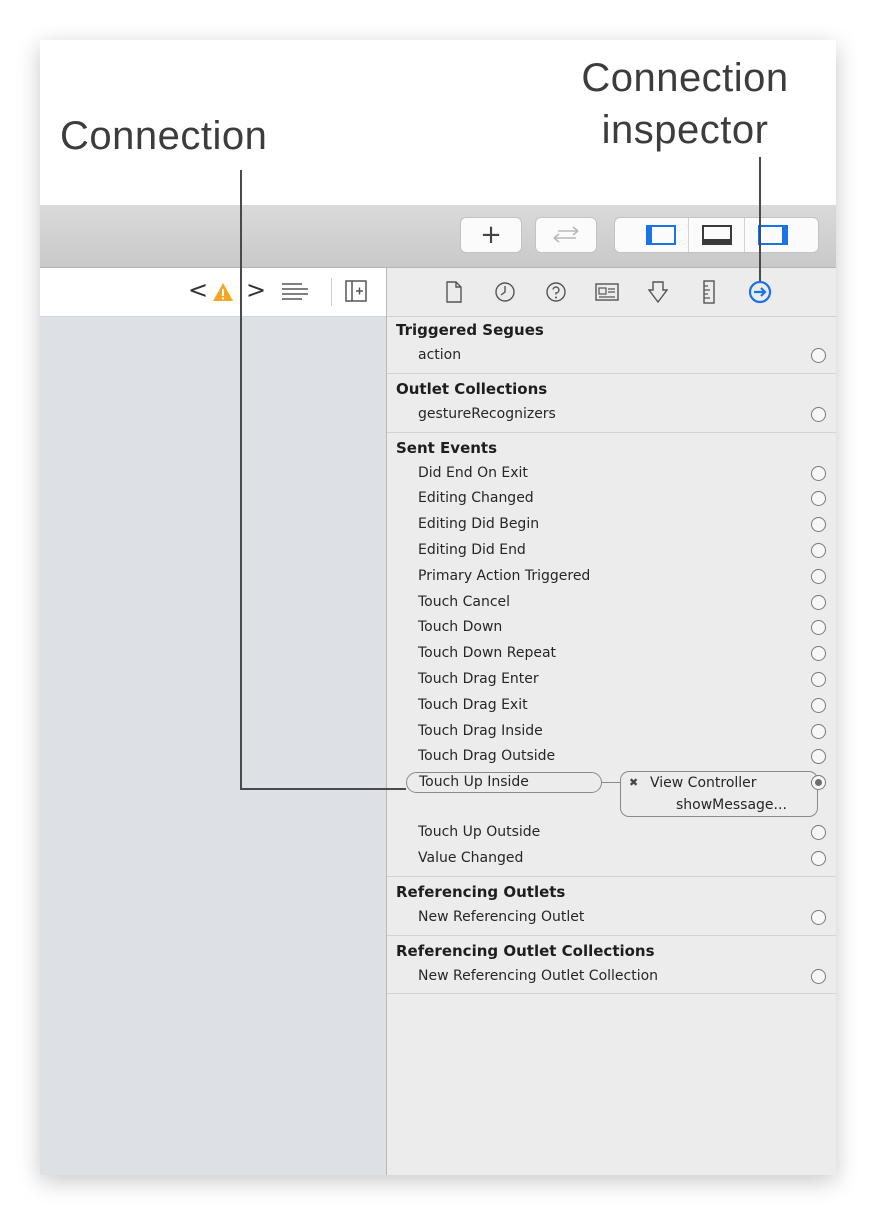 This screenshot has height=1216, width=878. I want to click on row-label: Touch Up Inside, so click(474, 782).